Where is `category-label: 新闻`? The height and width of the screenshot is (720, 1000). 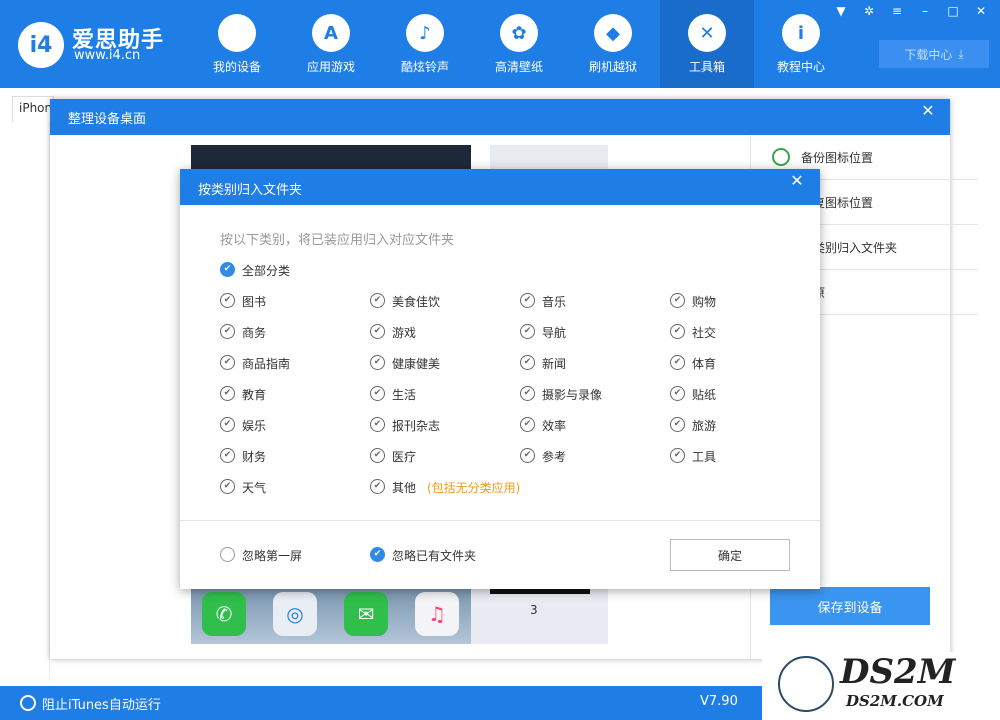 category-label: 新闻 is located at coordinates (554, 364).